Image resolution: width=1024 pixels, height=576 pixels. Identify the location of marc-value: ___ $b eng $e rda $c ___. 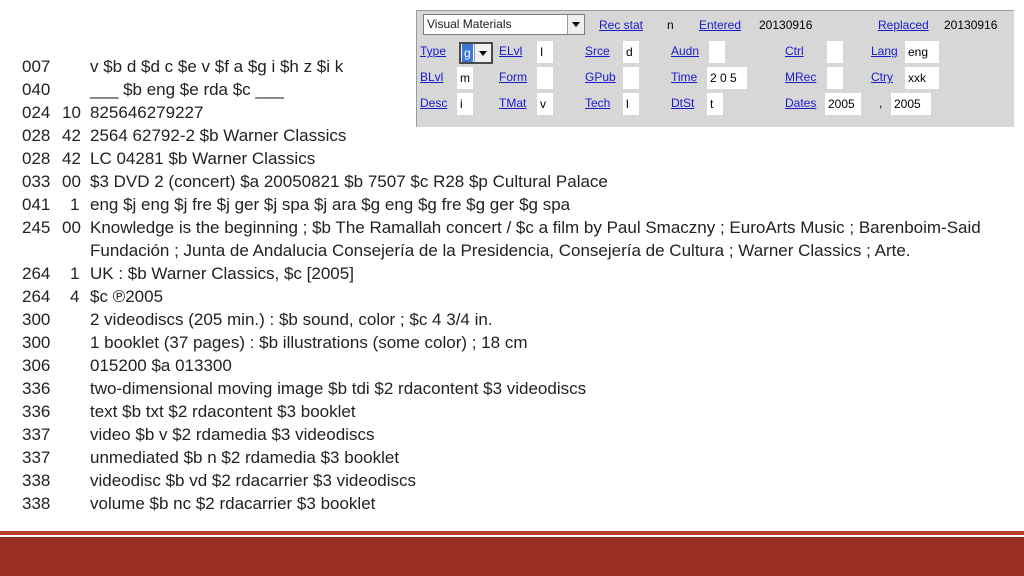
(187, 89).